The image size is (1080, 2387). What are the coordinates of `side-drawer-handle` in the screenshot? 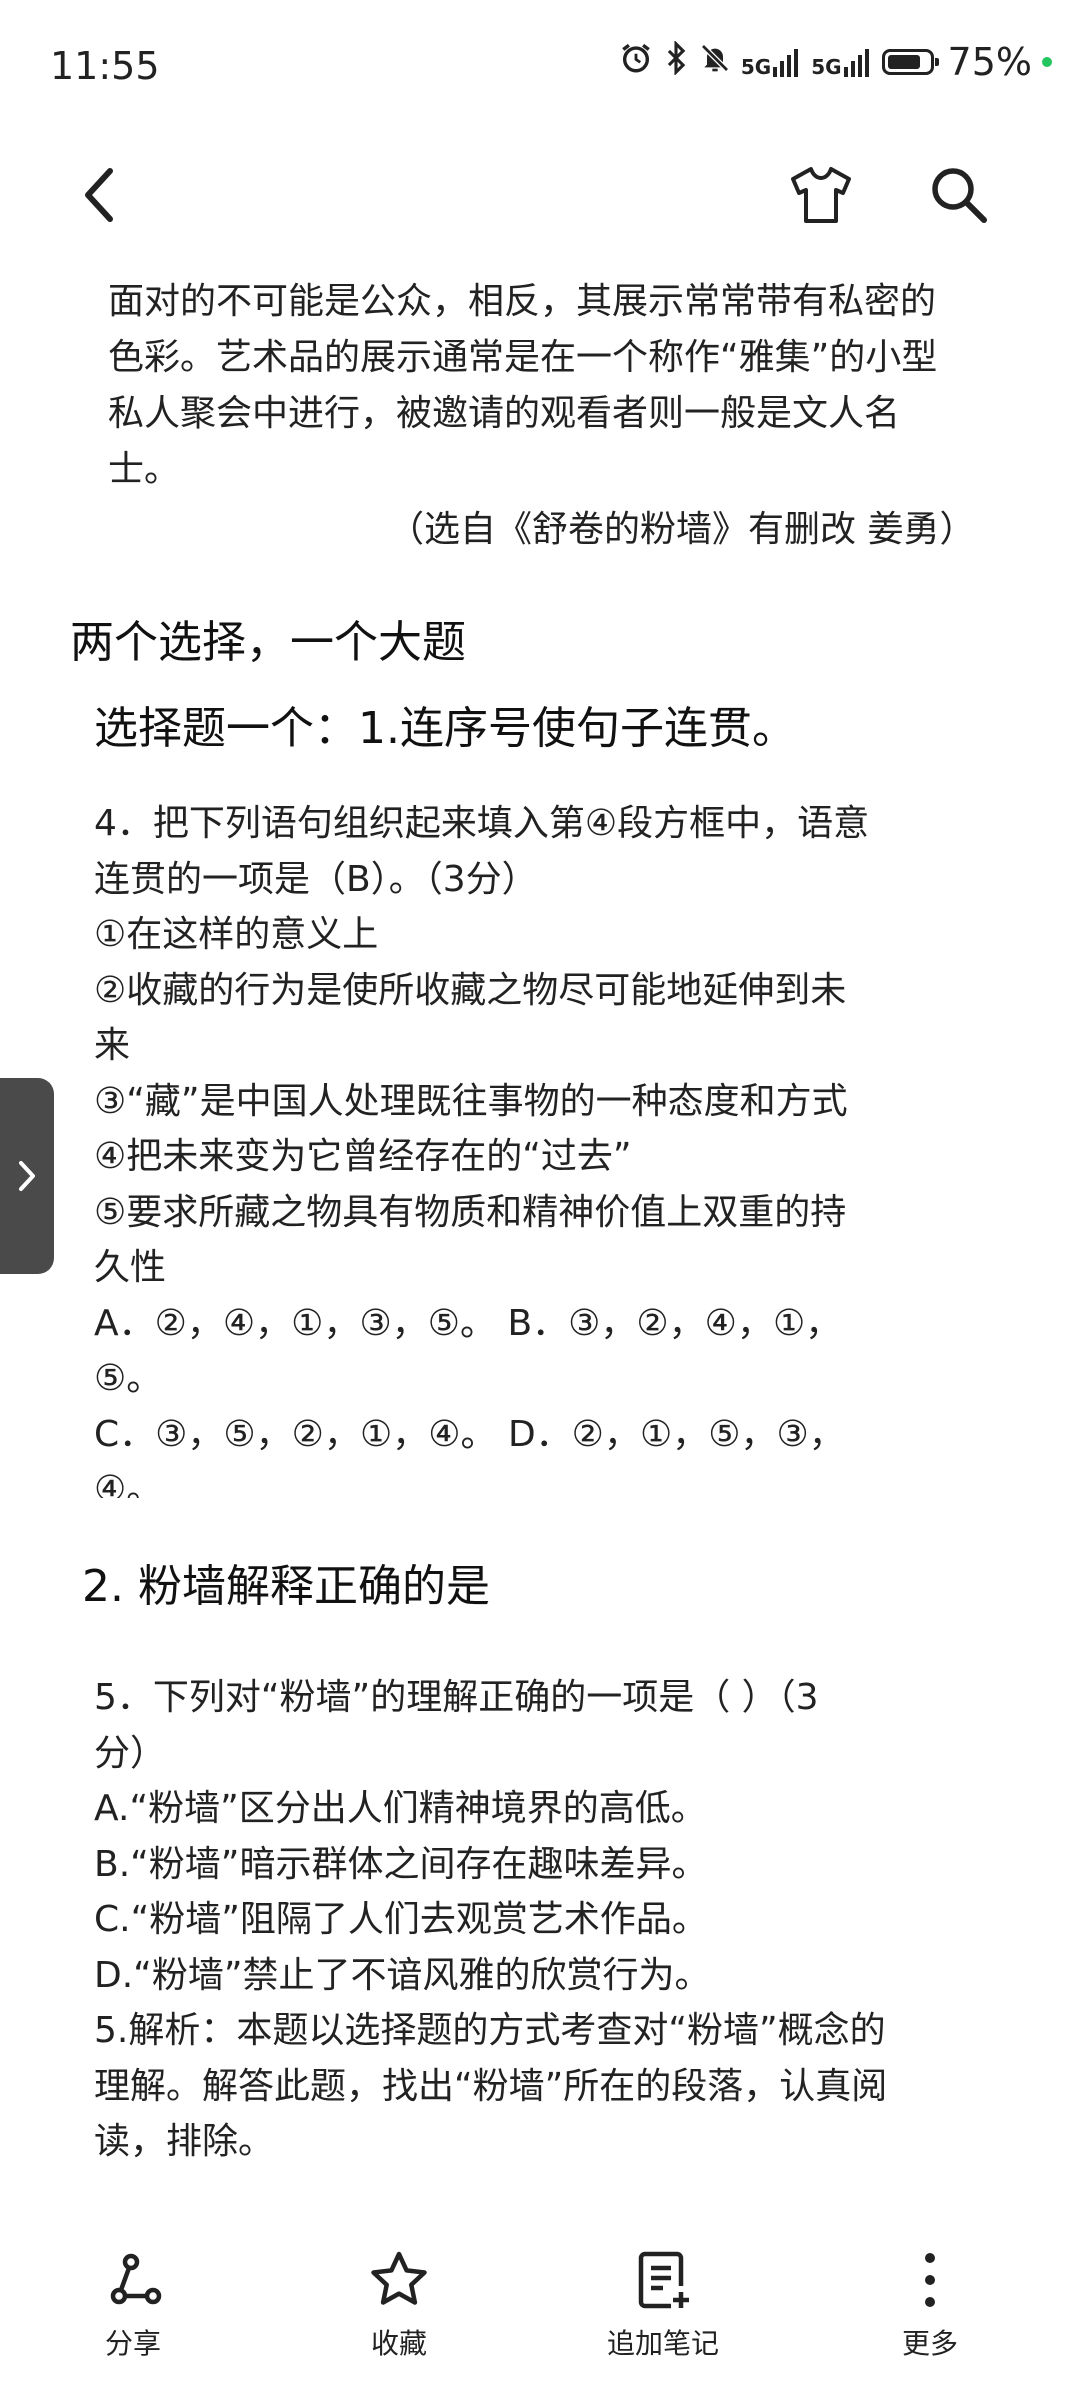 It's located at (27, 1176).